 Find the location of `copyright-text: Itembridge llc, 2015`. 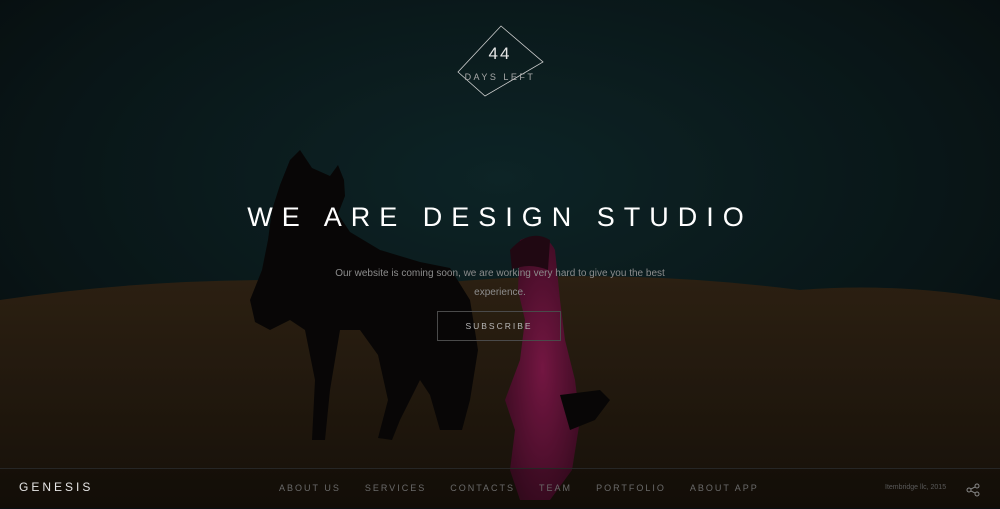

copyright-text: Itembridge llc, 2015 is located at coordinates (916, 487).